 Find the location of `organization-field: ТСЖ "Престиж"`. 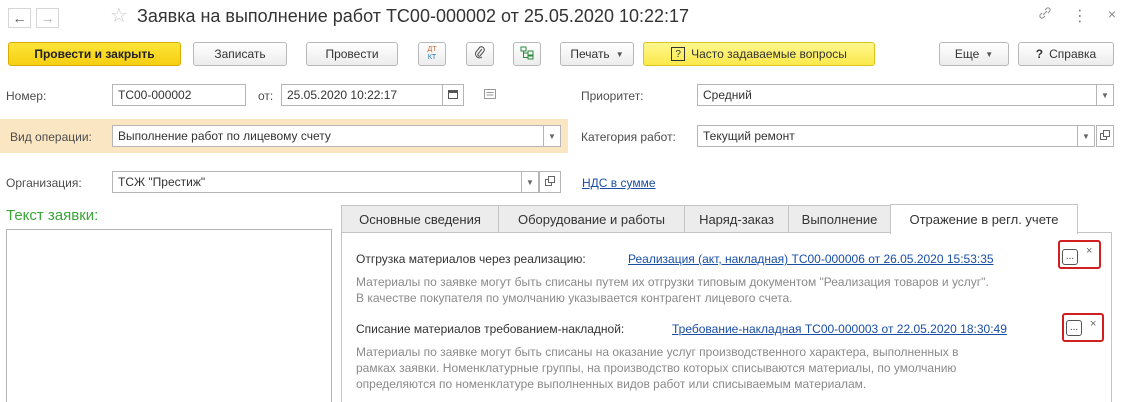

organization-field: ТСЖ "Престиж" is located at coordinates (317, 182).